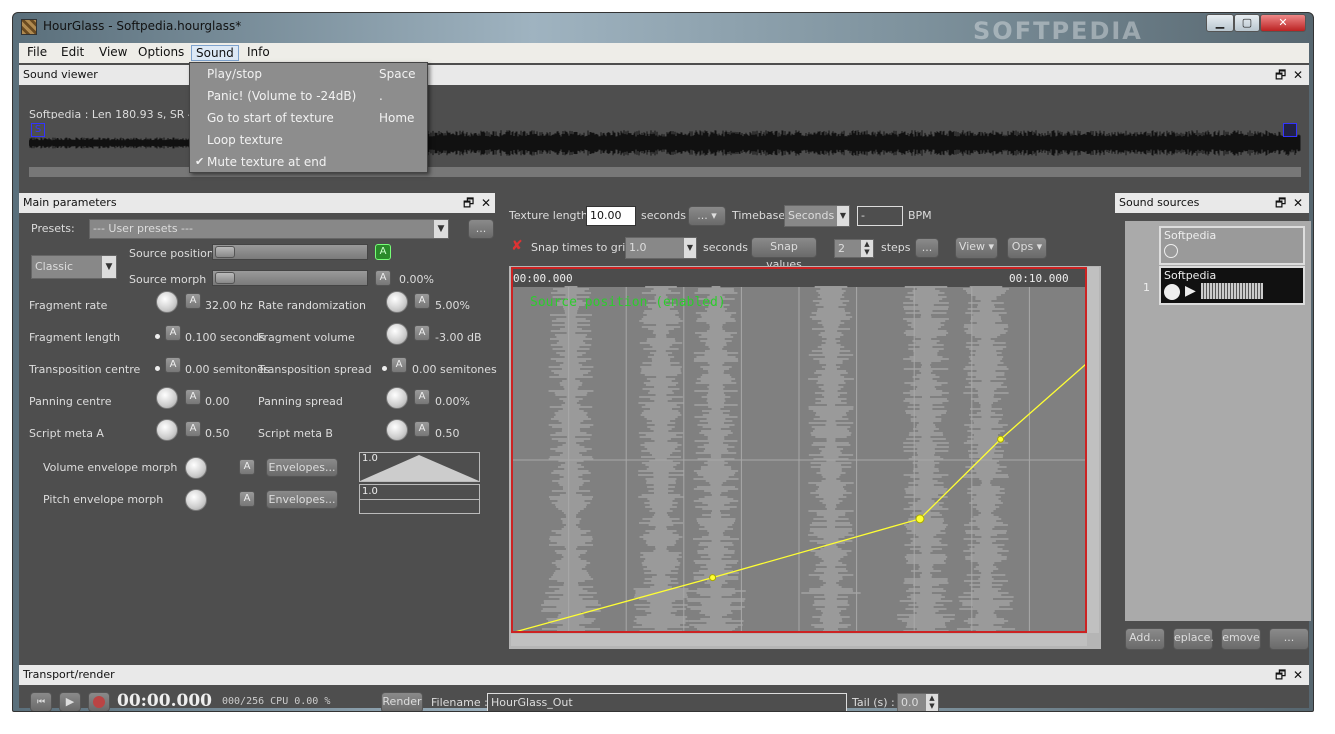 This screenshot has height=734, width=1335. I want to click on play-button: ▶, so click(70, 701).